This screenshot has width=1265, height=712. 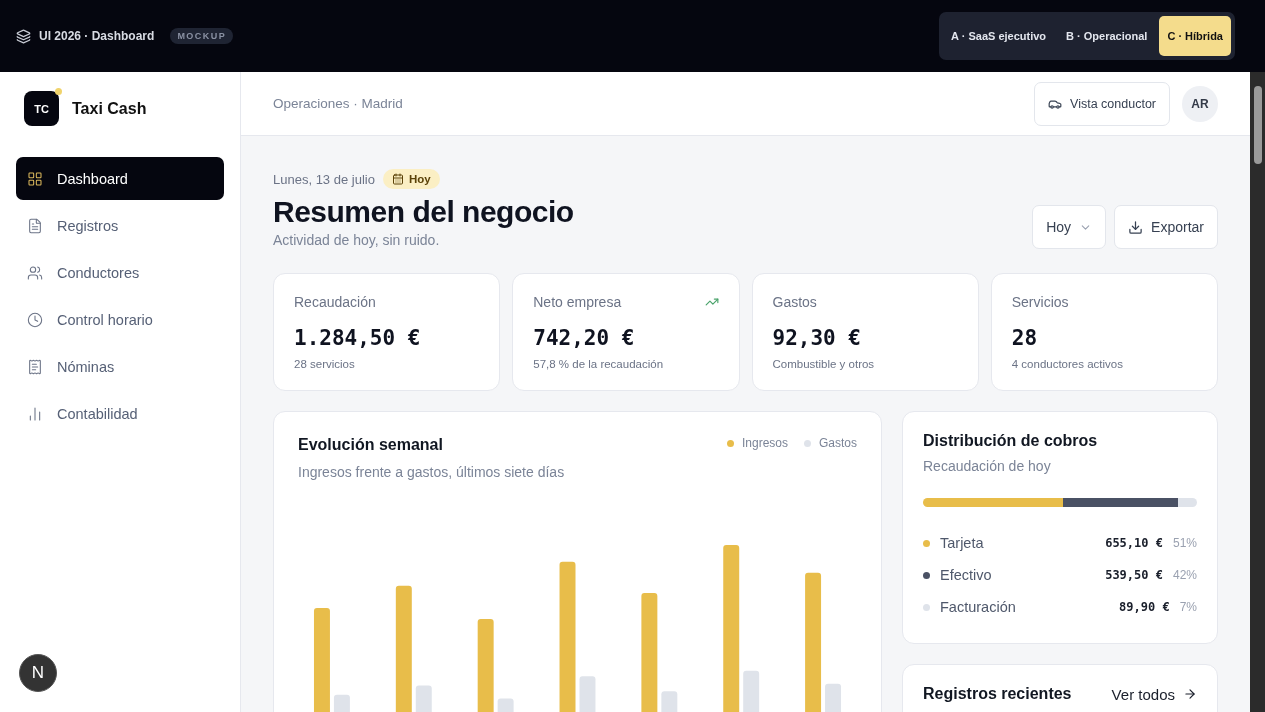 I want to click on layers-icon, so click(x=23, y=36).